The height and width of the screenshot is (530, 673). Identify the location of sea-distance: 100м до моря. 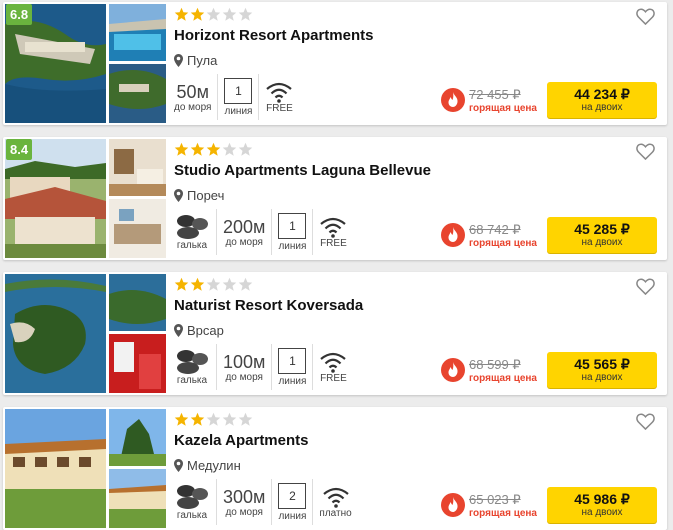
(243, 367).